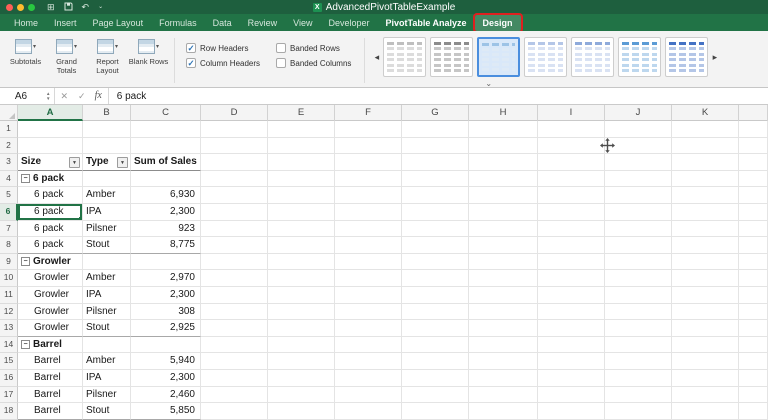  I want to click on cell-d2, so click(234, 146).